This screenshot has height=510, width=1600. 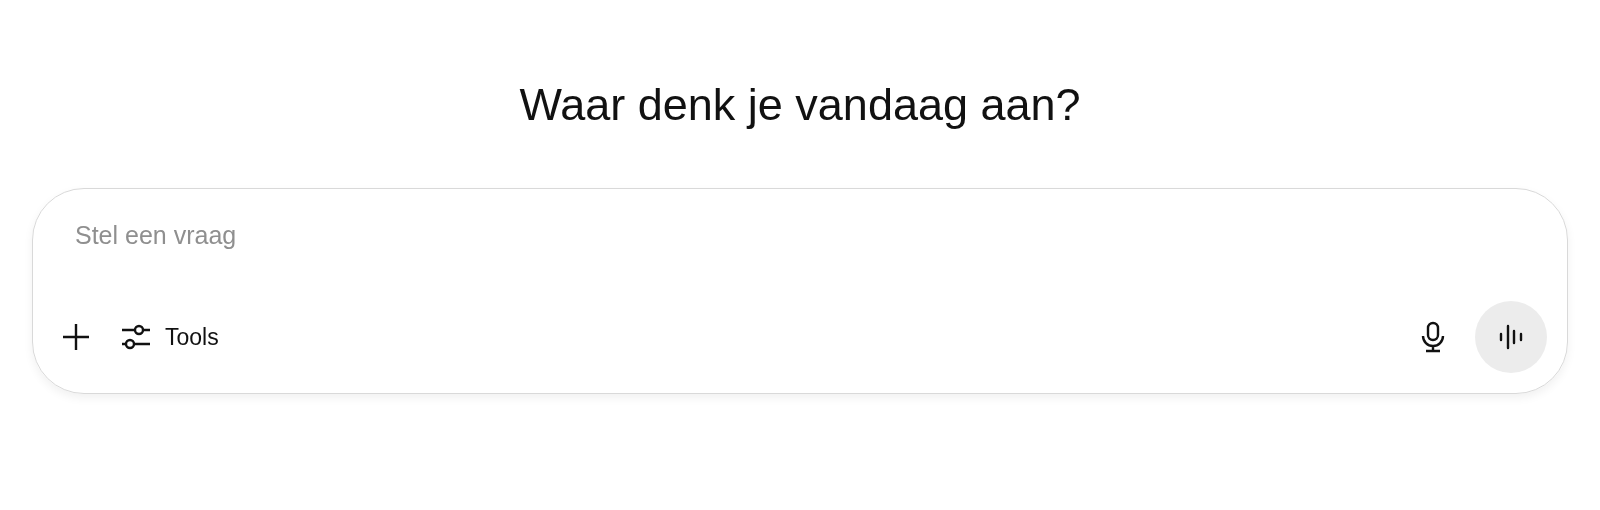 What do you see at coordinates (170, 337) in the screenshot?
I see `tools-button: Tools` at bounding box center [170, 337].